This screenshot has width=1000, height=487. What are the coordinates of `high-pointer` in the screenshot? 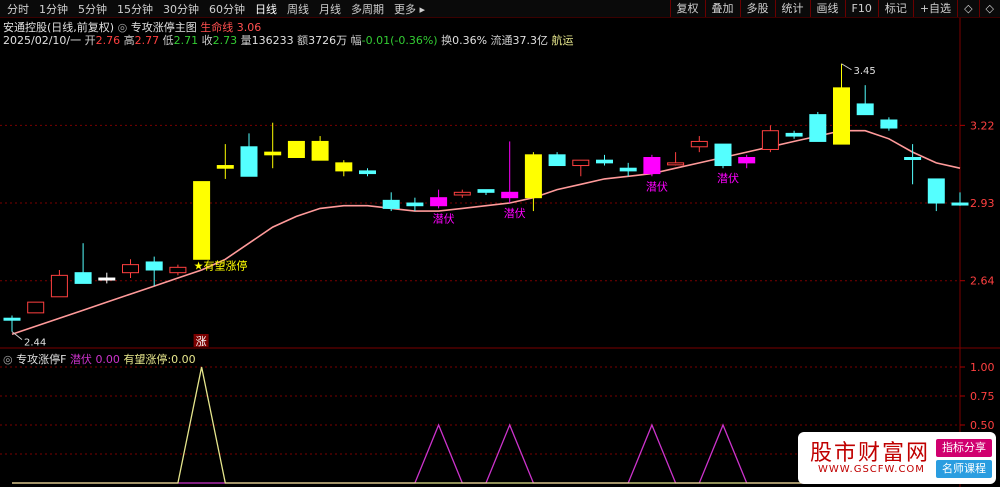 It's located at (846, 67).